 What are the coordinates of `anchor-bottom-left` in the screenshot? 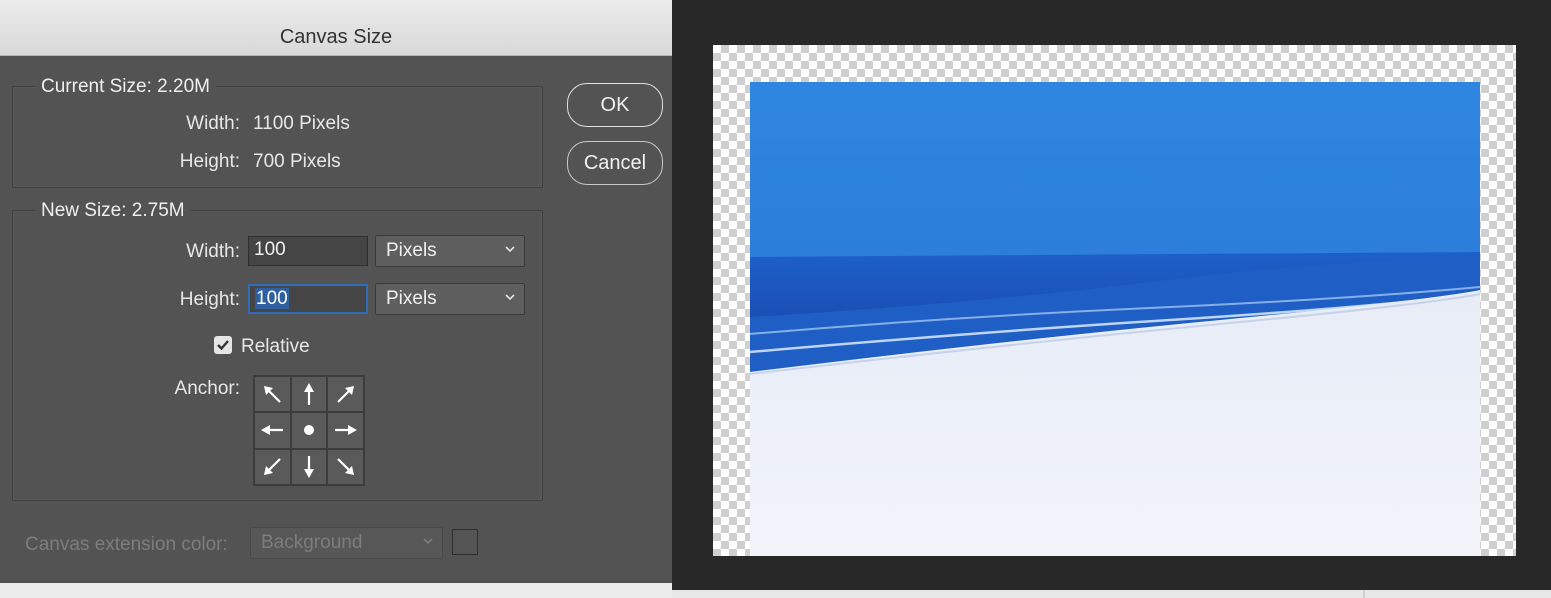 It's located at (272, 466).